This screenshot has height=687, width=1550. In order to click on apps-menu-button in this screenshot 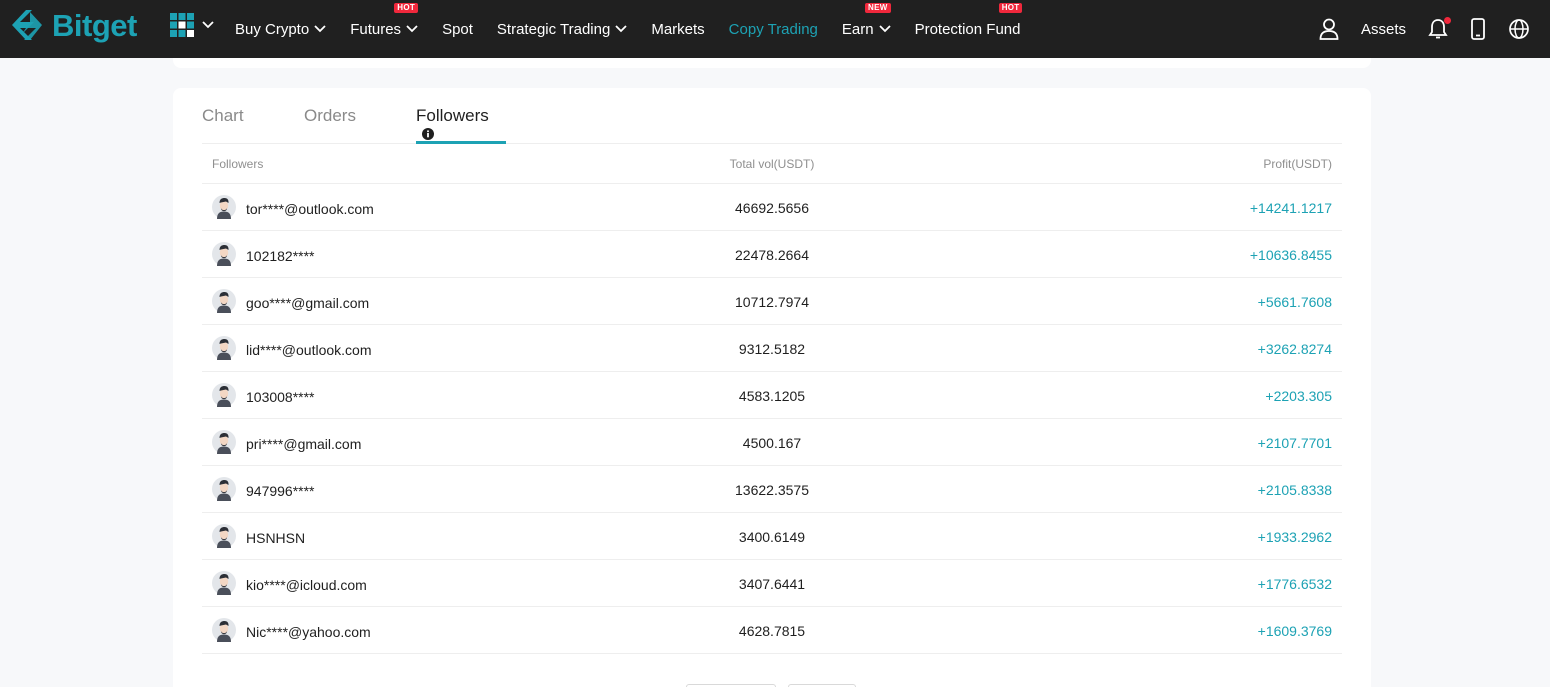, I will do `click(192, 25)`.